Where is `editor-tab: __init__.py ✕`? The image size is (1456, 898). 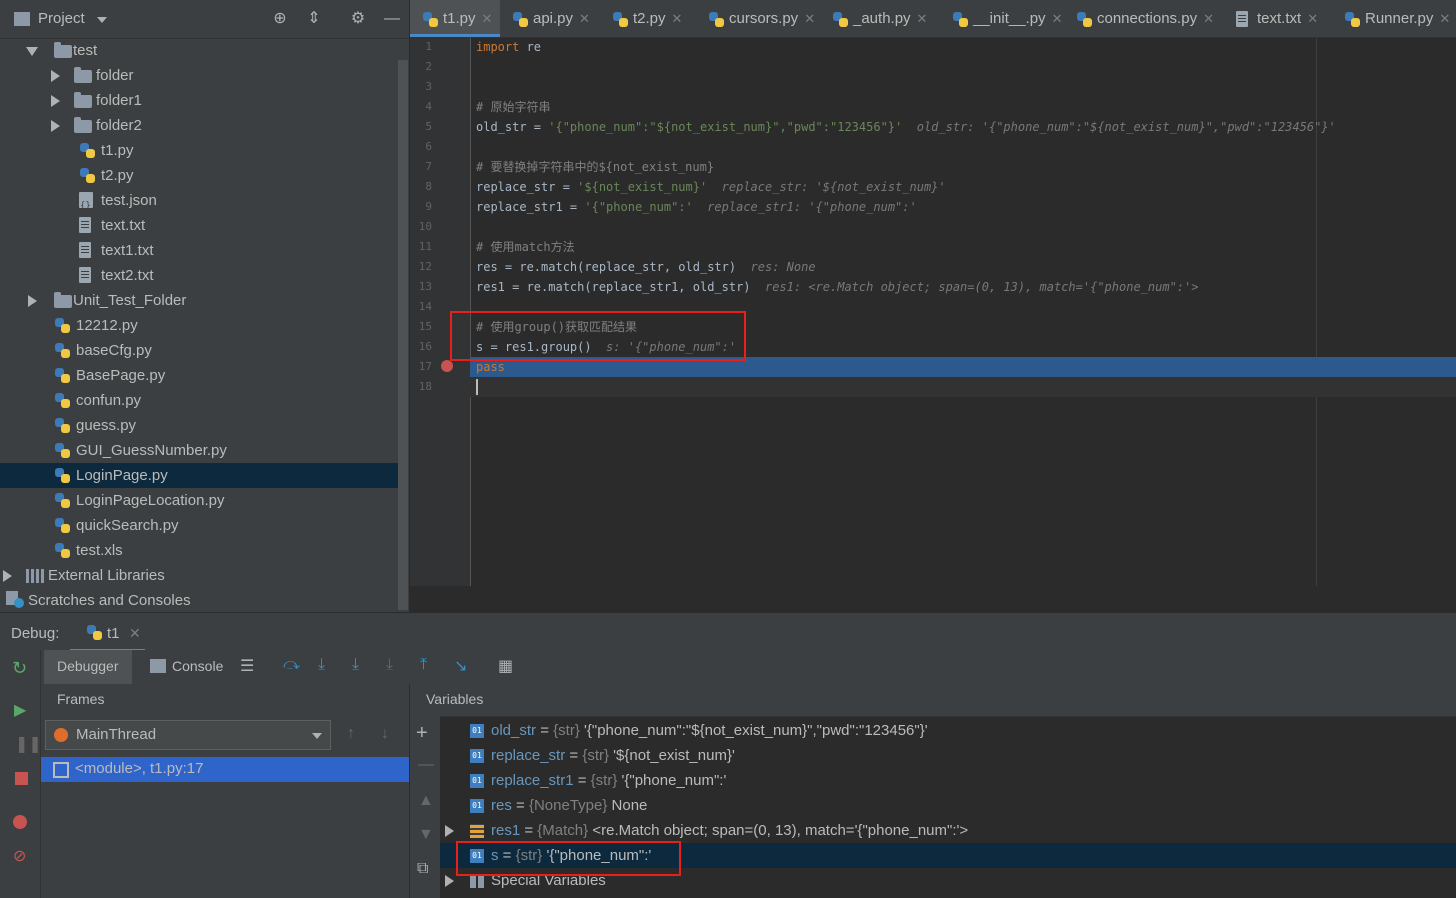 editor-tab: __init__.py ✕ is located at coordinates (1002, 18).